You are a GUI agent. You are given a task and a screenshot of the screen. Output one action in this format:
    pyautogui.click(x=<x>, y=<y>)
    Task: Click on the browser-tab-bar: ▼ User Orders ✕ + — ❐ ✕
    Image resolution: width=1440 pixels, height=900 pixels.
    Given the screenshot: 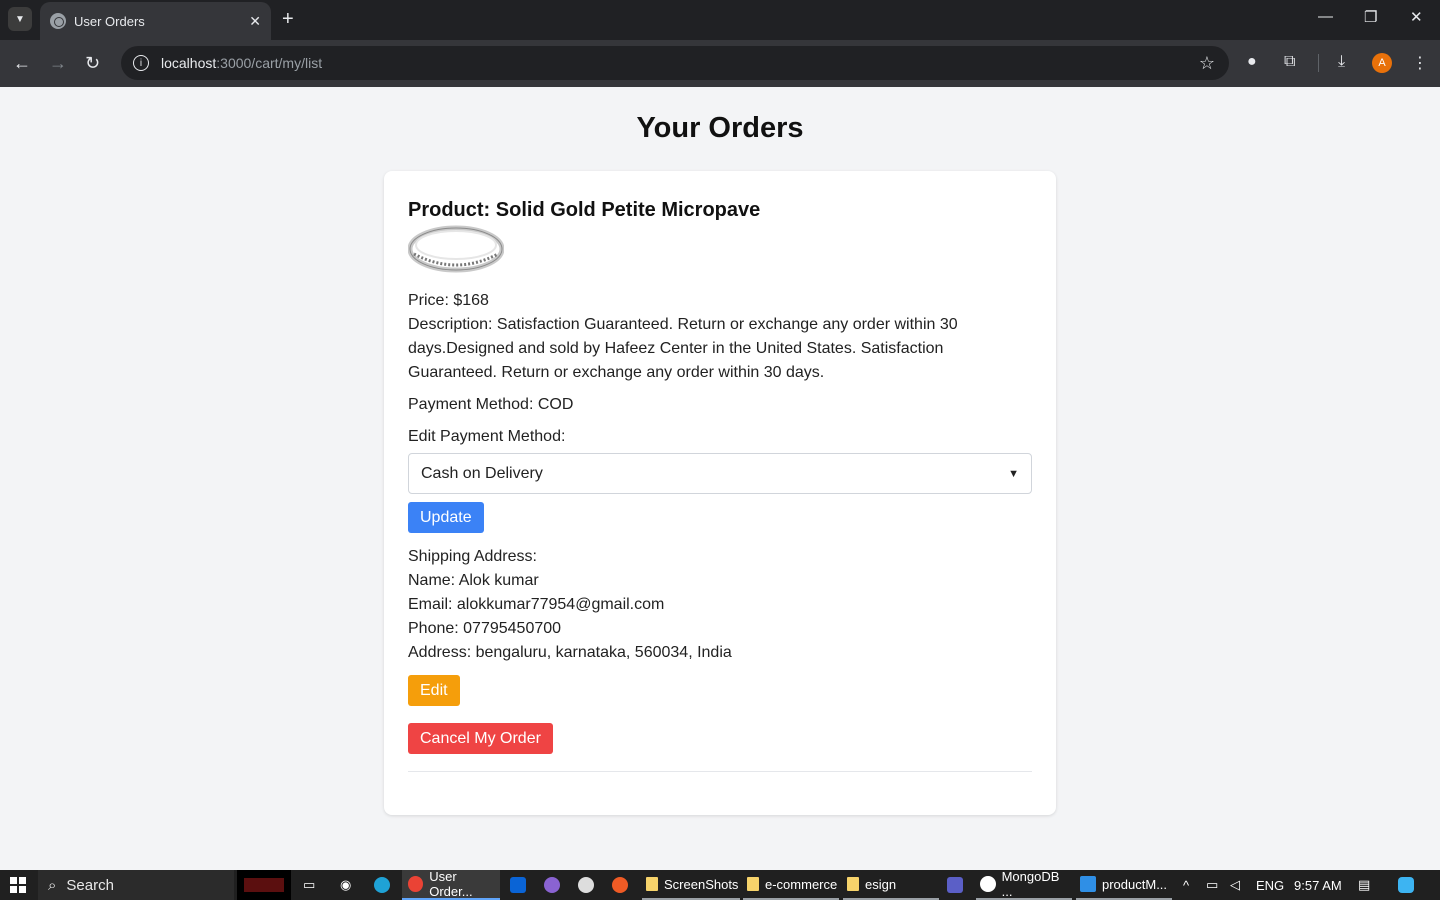 What is the action you would take?
    pyautogui.click(x=720, y=20)
    